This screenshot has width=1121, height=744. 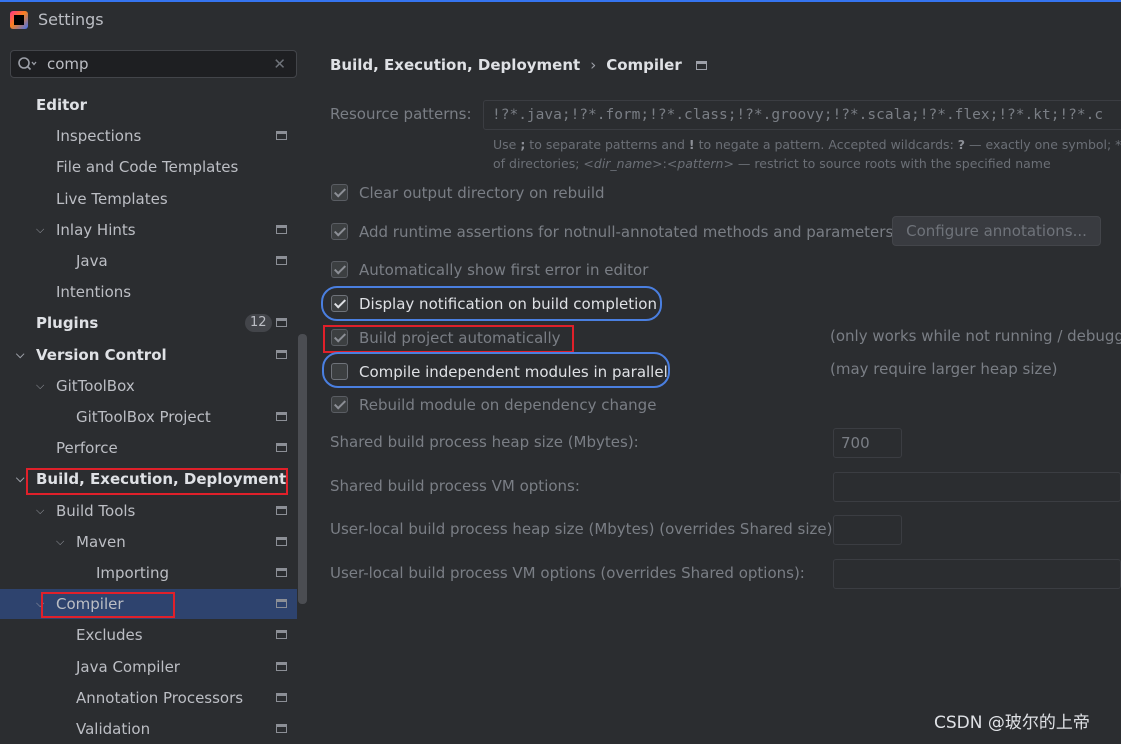 What do you see at coordinates (975, 336) in the screenshot?
I see `build-automatically-note: (only works while not running / debuggi` at bounding box center [975, 336].